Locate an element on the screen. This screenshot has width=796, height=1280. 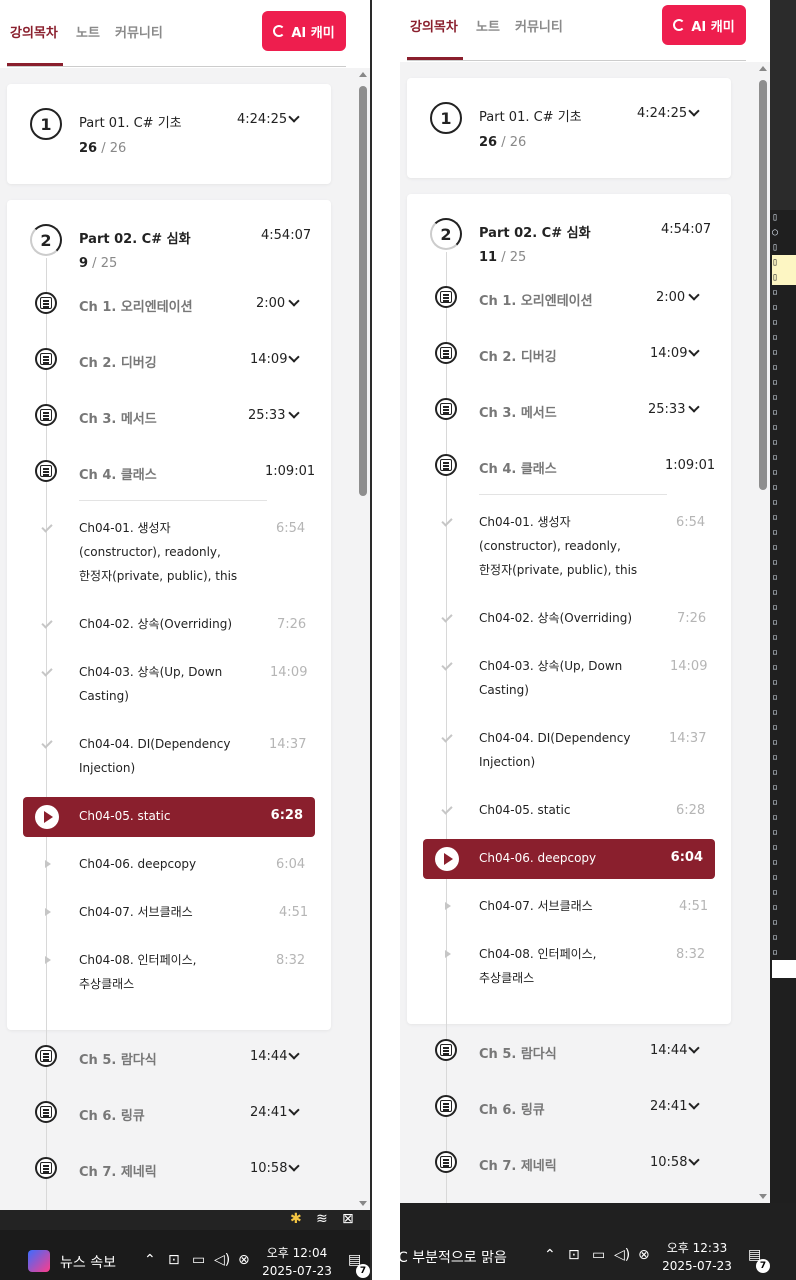
tray-overflow: ✱ ≋ ⊠ is located at coordinates (185, 1220).